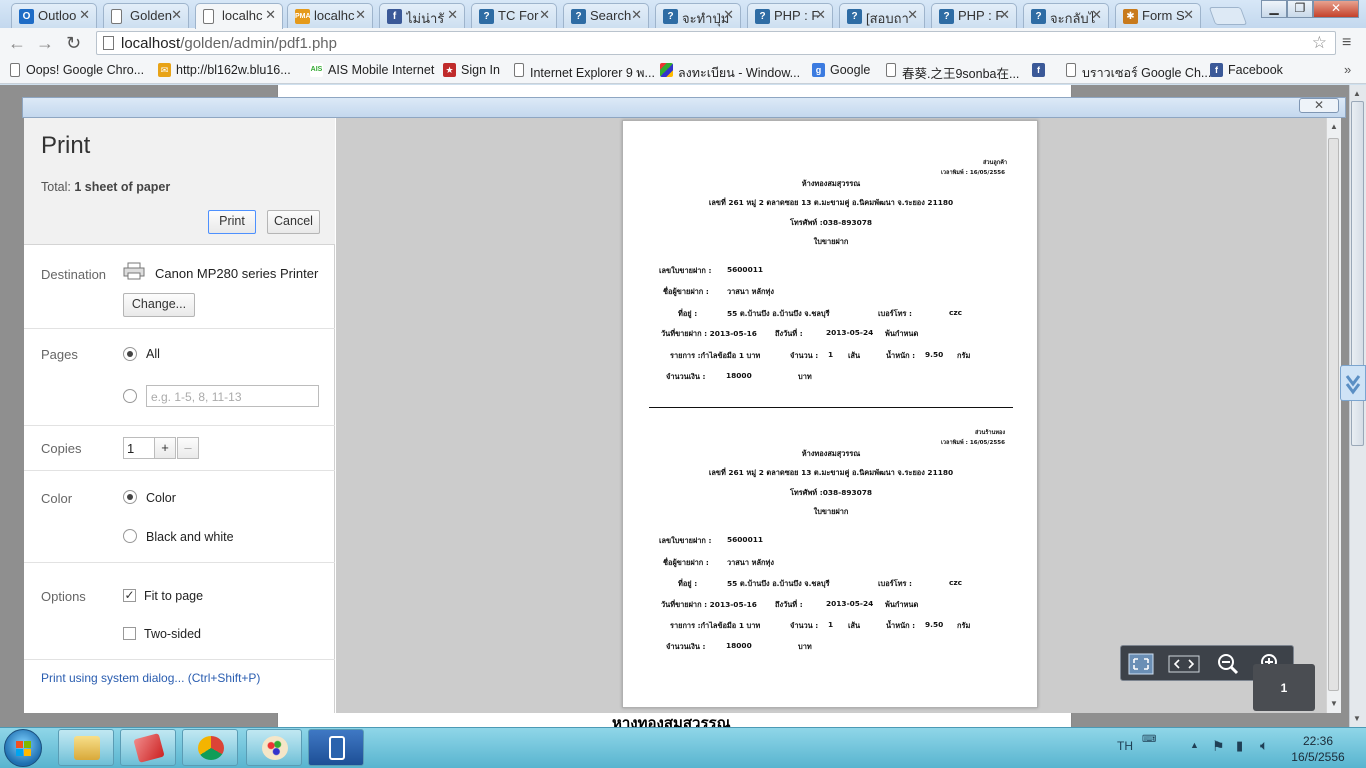 The width and height of the screenshot is (1366, 768). What do you see at coordinates (274, 747) in the screenshot?
I see `taskbar-paint` at bounding box center [274, 747].